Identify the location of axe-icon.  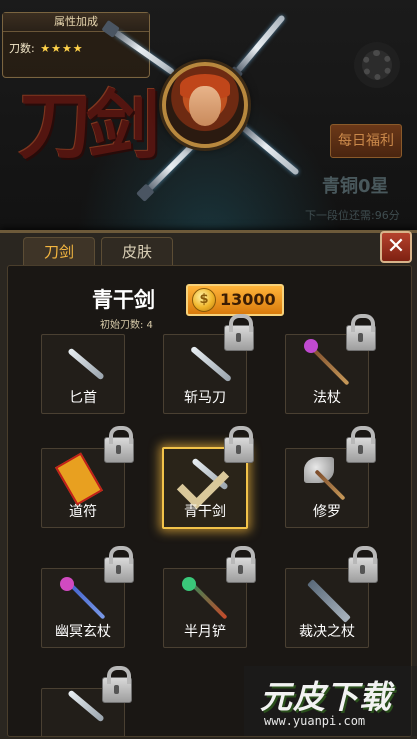
(319, 470).